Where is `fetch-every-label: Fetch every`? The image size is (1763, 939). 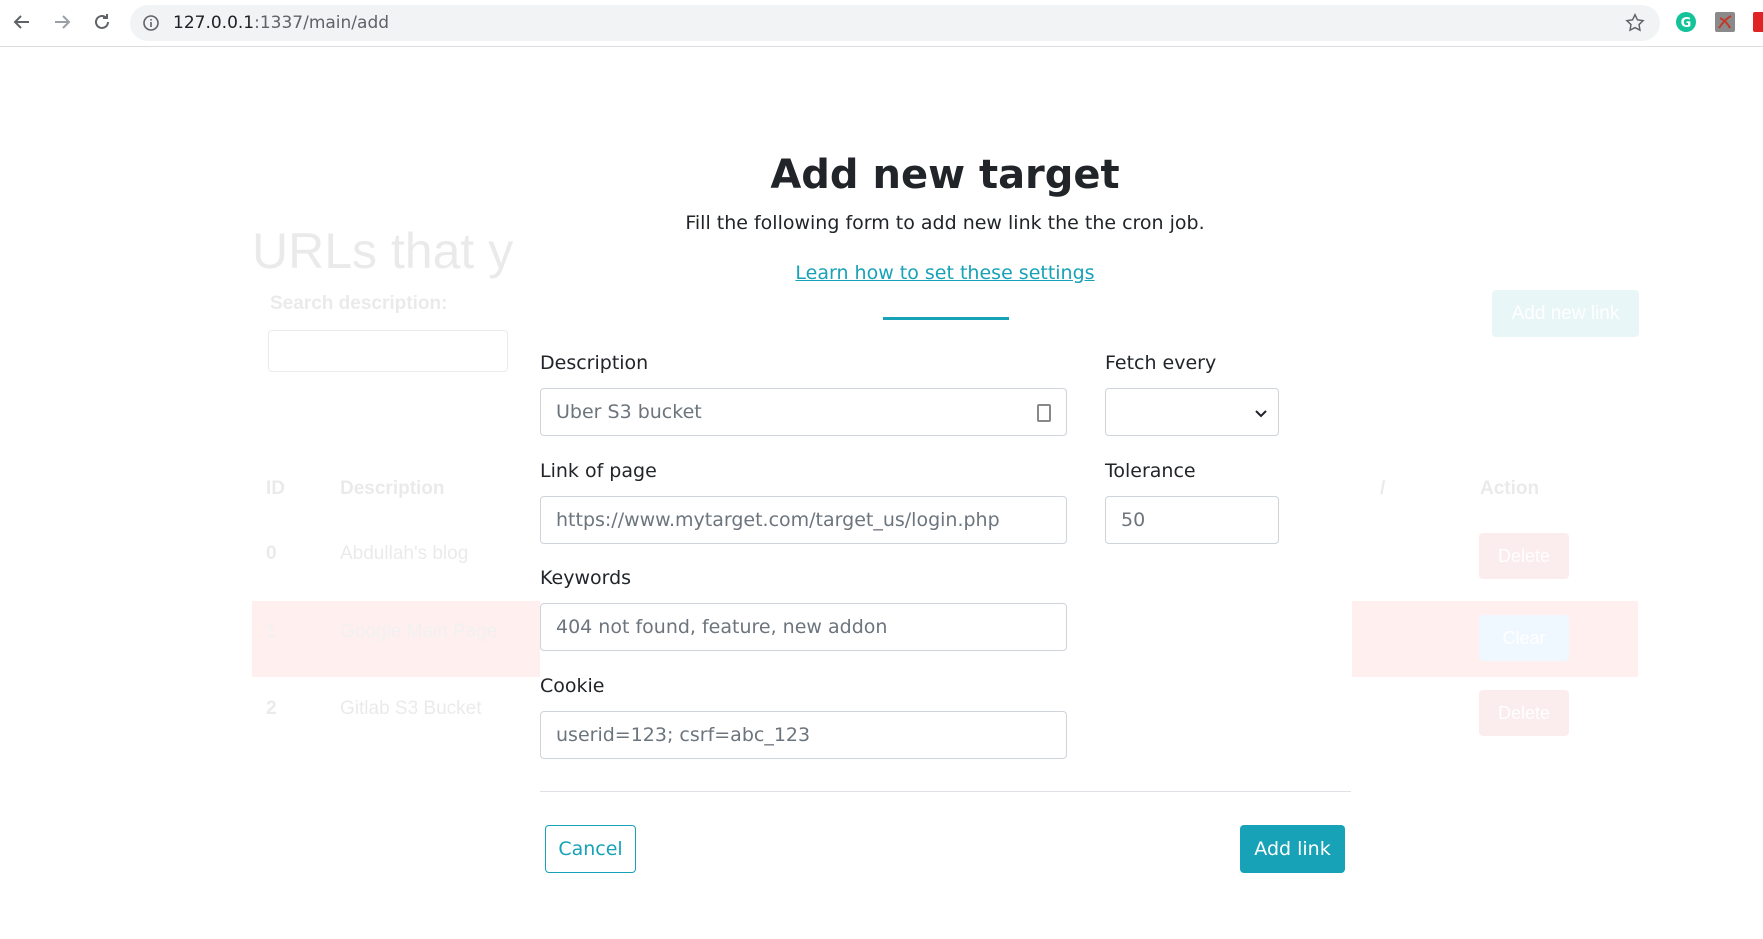
fetch-every-label: Fetch every is located at coordinates (1161, 363).